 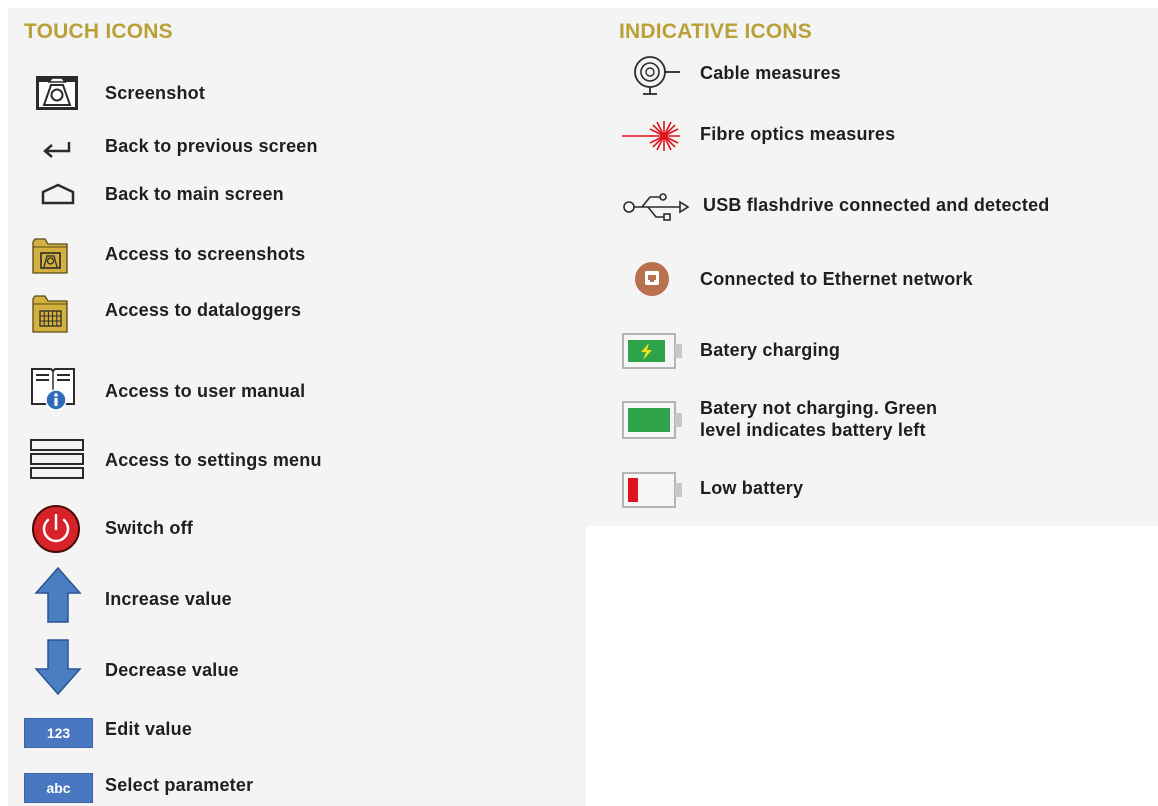 What do you see at coordinates (656, 207) in the screenshot?
I see `usb-icon` at bounding box center [656, 207].